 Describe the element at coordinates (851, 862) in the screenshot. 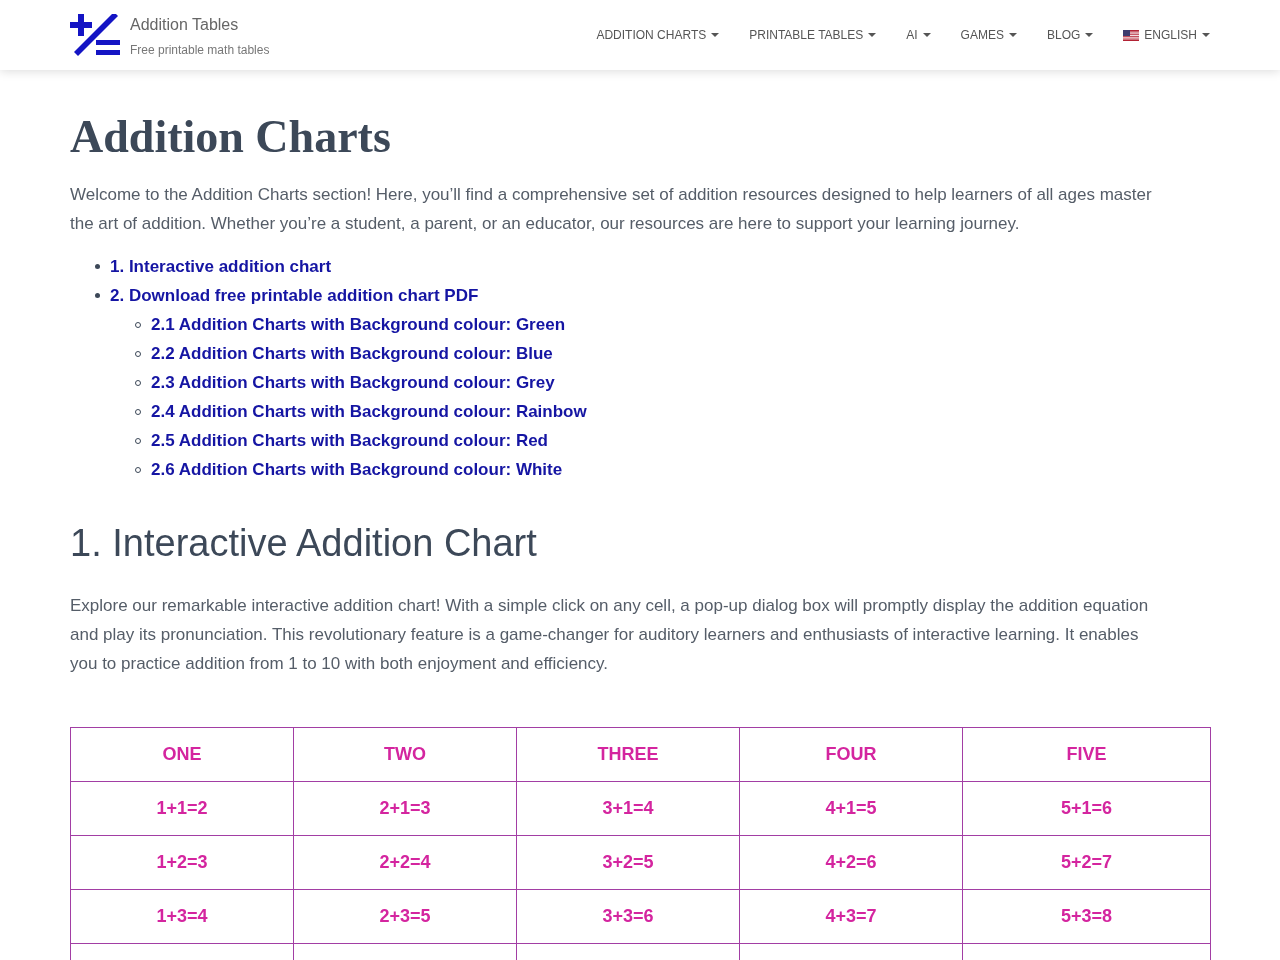

I see `table-cell: 4+2=6` at that location.